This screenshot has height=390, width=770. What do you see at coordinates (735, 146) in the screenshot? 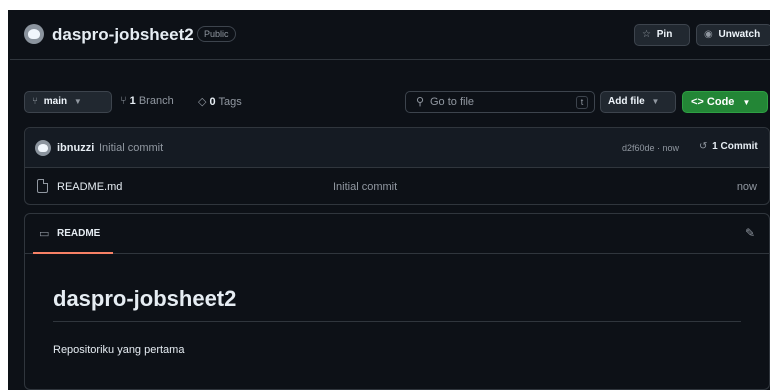
I see `commit-count: 1 Commit` at bounding box center [735, 146].